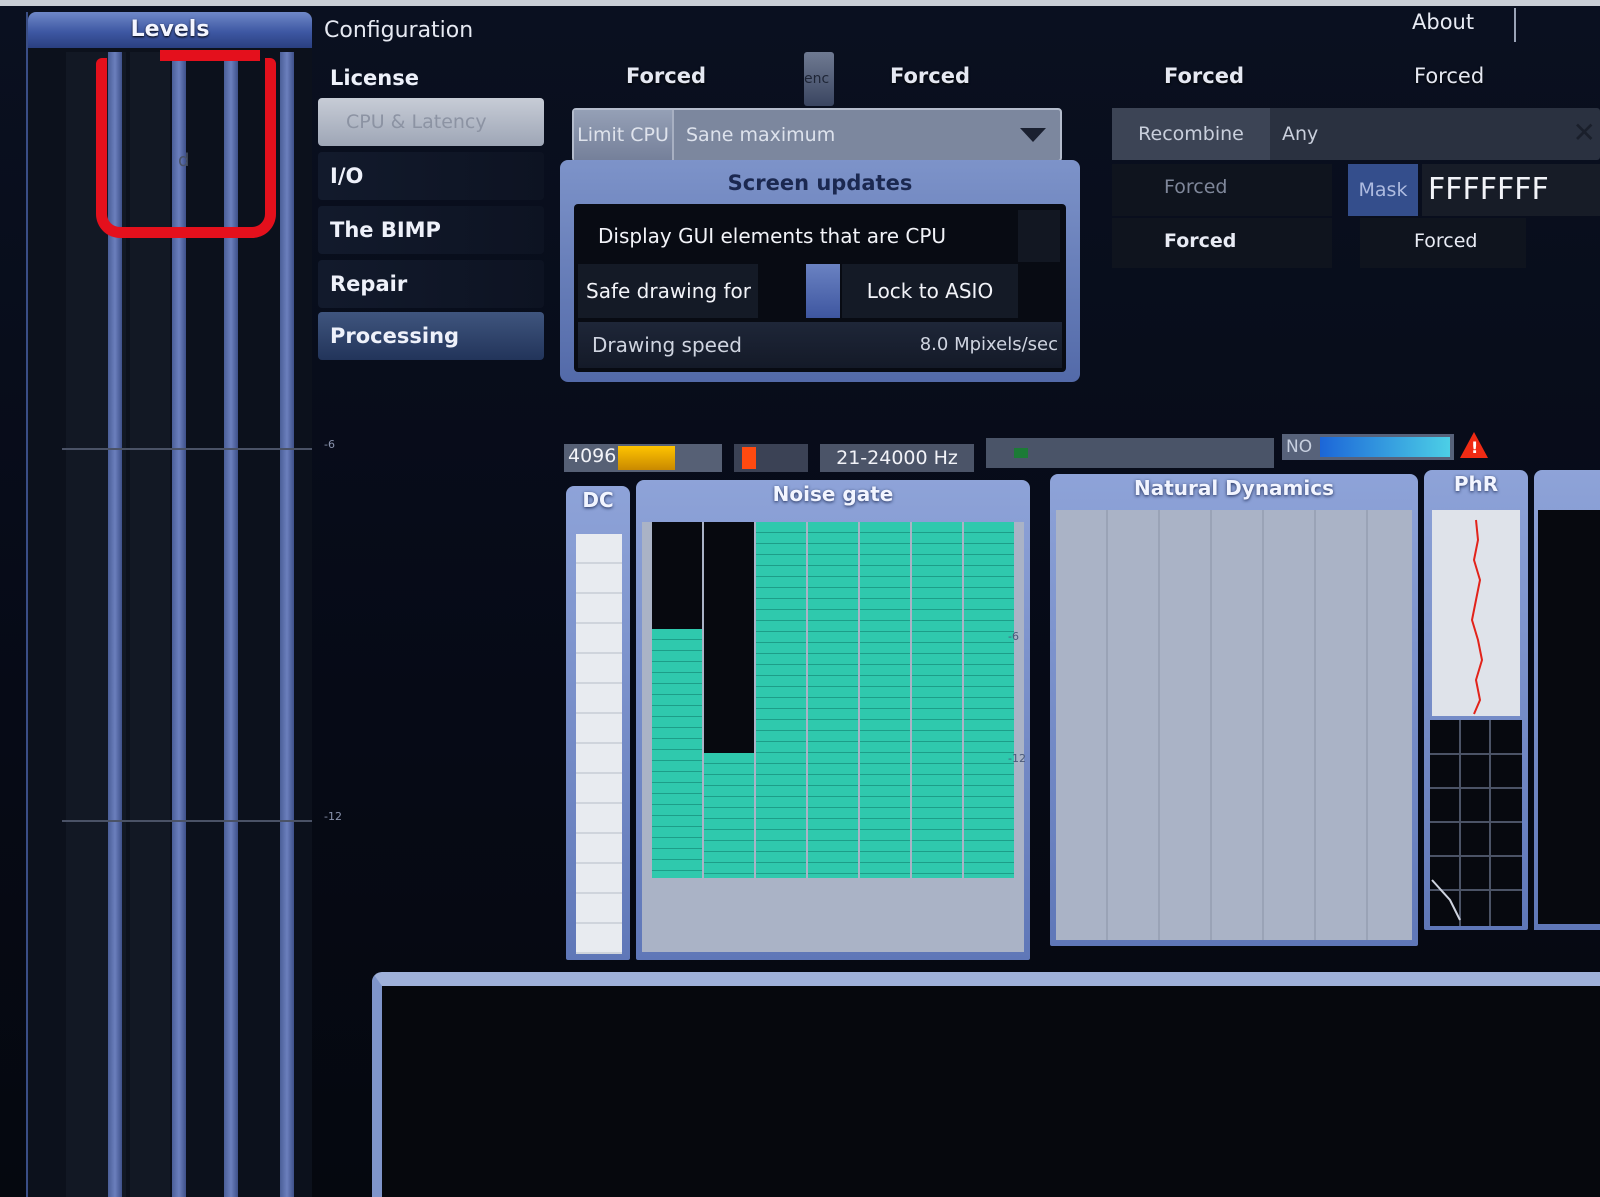  Describe the element at coordinates (1300, 134) in the screenshot. I see `recombine-value: Any` at that location.